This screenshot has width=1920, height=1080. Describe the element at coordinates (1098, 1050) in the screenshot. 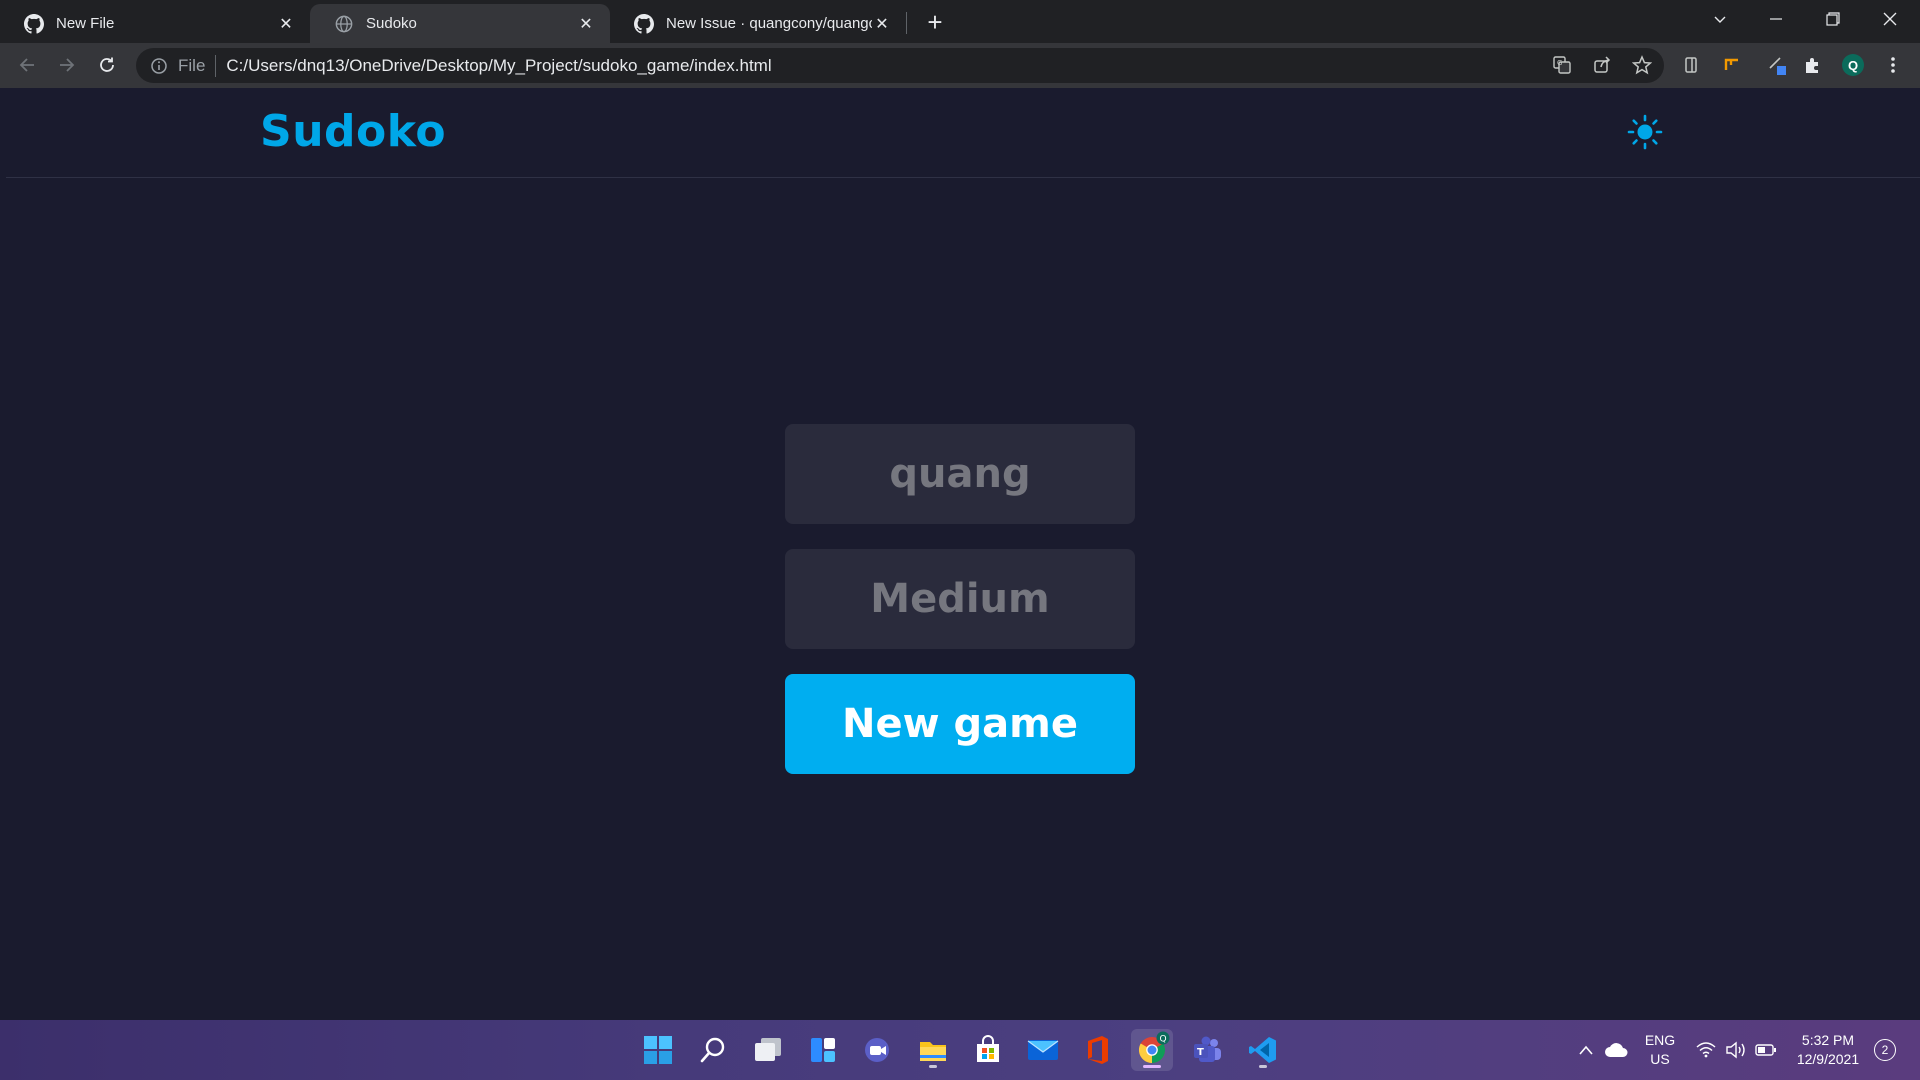

I see `office-icon` at that location.